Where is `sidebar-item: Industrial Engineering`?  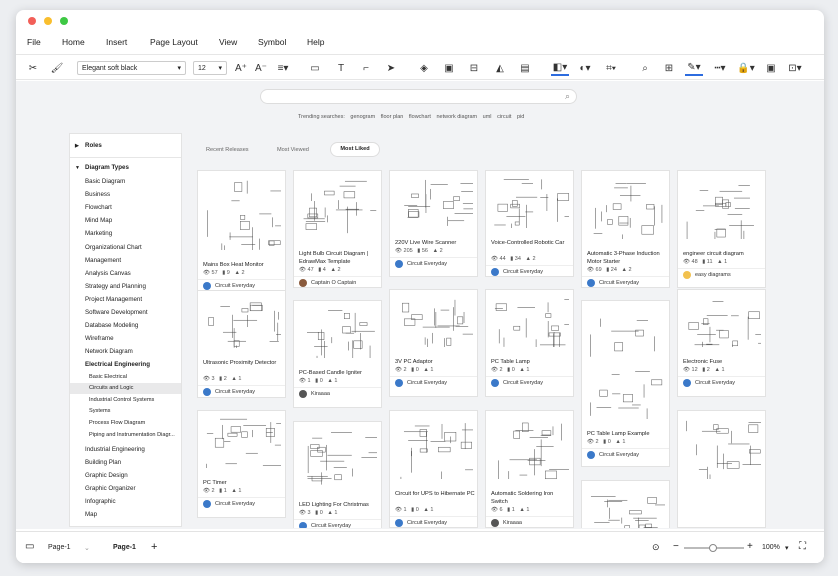
sidebar-item: Industrial Engineering is located at coordinates (115, 449).